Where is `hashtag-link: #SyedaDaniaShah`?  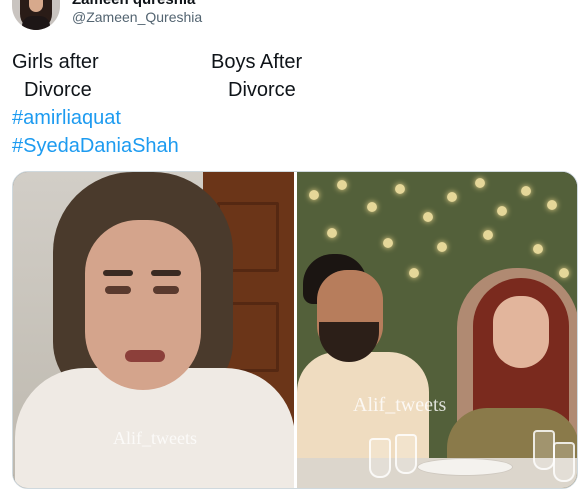 hashtag-link: #SyedaDaniaShah is located at coordinates (95, 146).